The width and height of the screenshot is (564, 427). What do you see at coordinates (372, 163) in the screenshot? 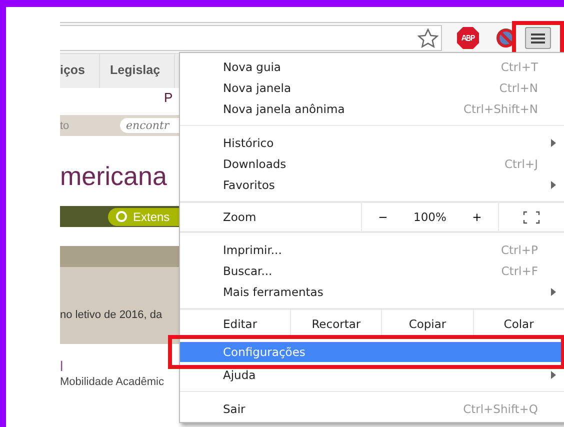
I see `menu-item: Downloads Ctrl+J` at bounding box center [372, 163].